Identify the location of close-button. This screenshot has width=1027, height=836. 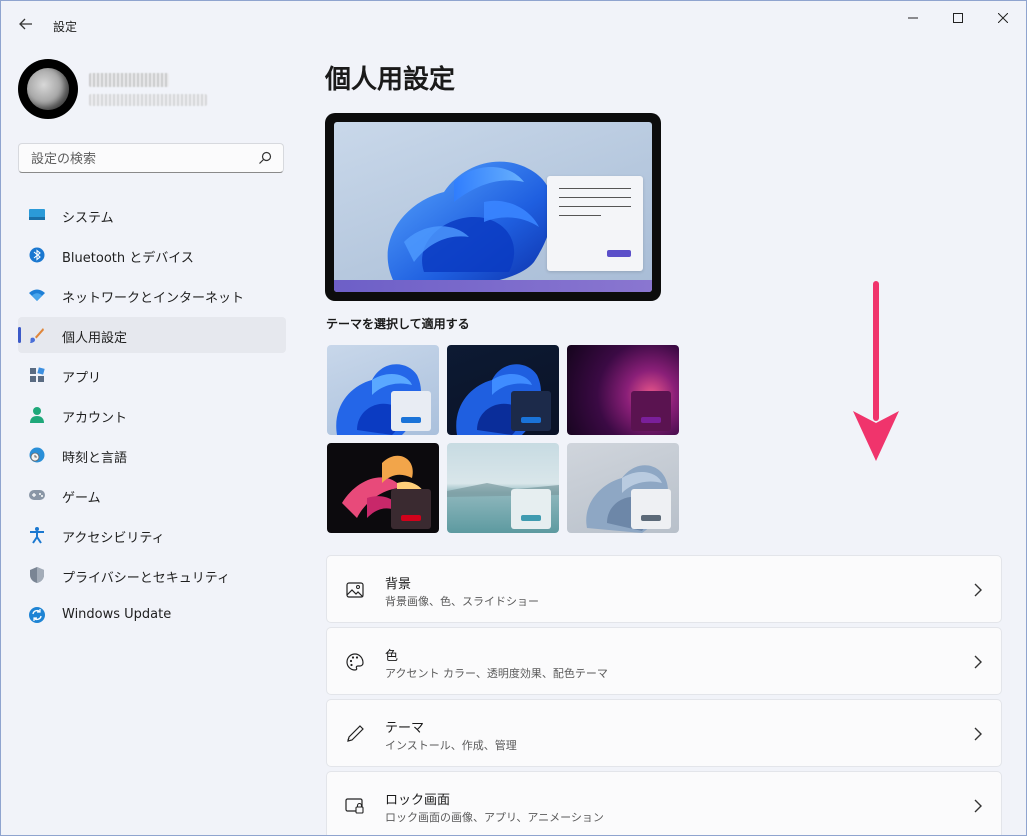
(1003, 18).